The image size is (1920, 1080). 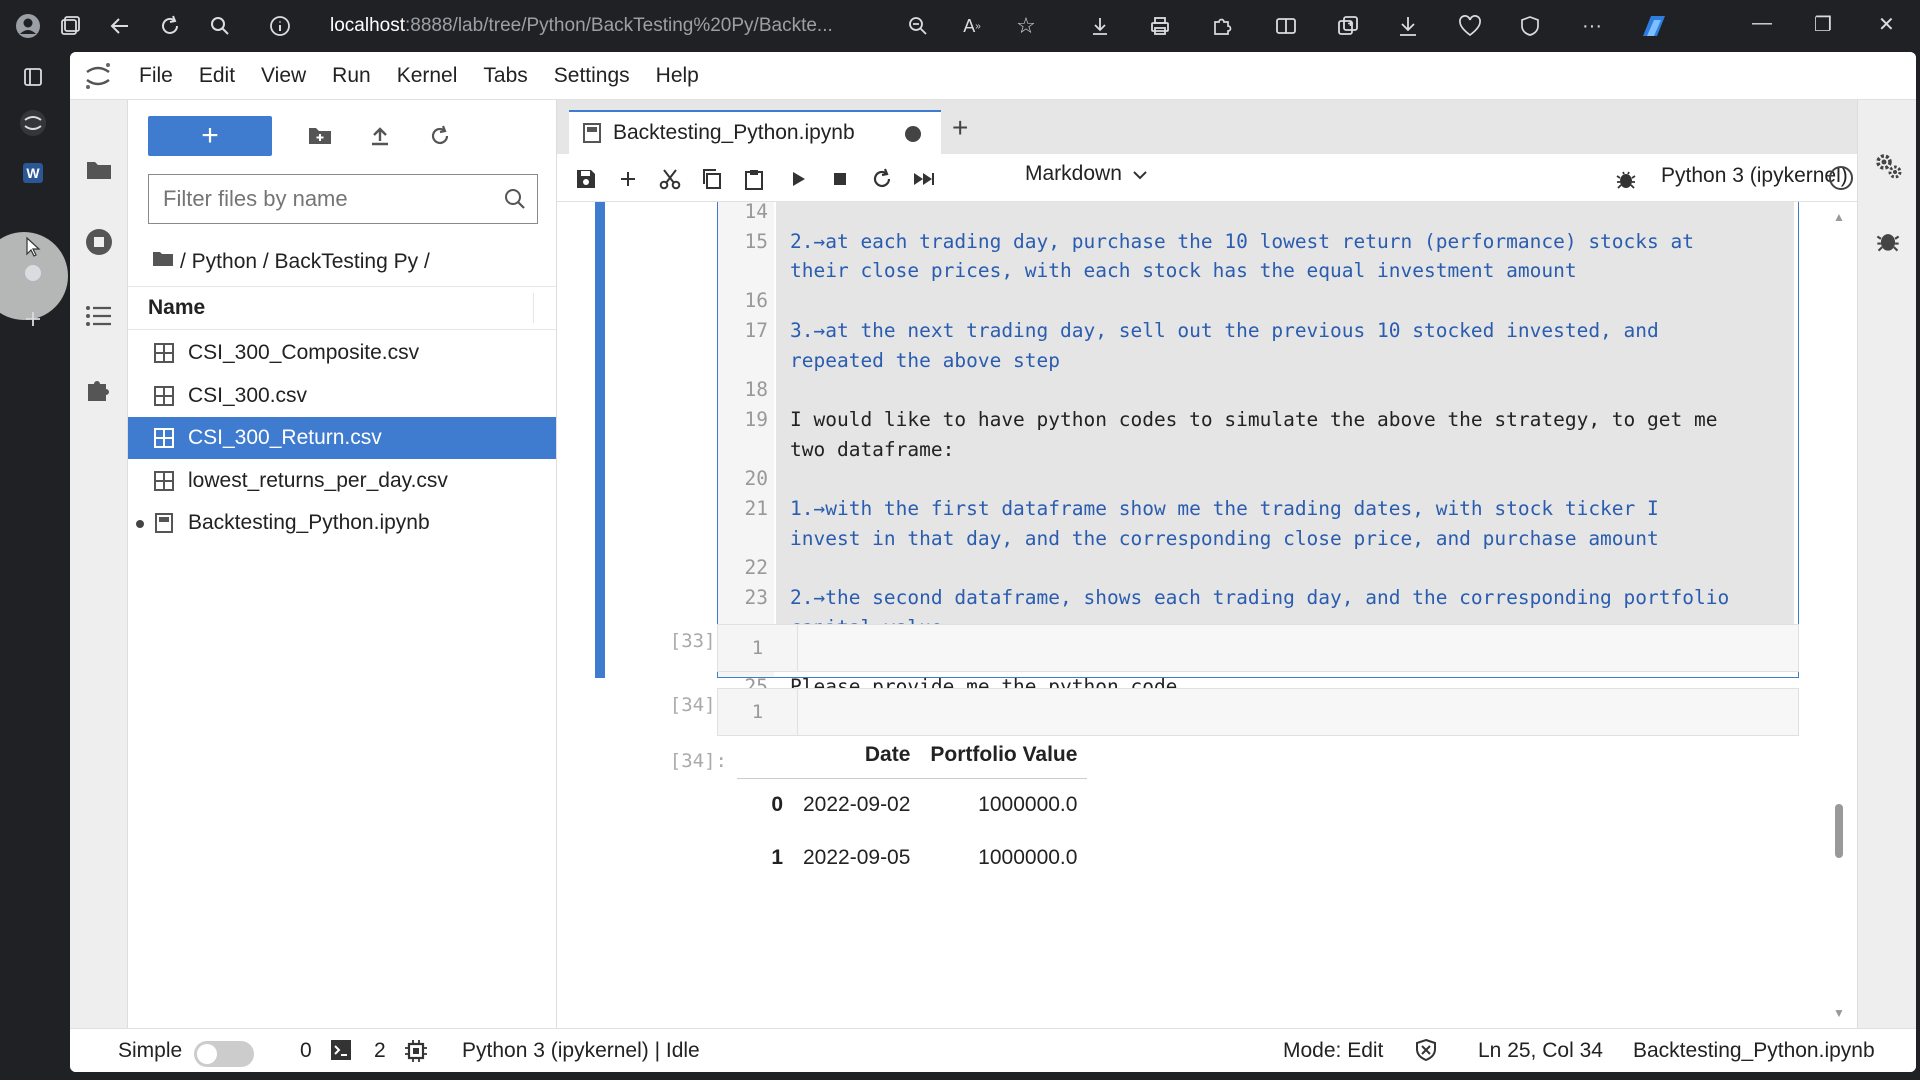 What do you see at coordinates (280, 26) in the screenshot?
I see `site-info-icon` at bounding box center [280, 26].